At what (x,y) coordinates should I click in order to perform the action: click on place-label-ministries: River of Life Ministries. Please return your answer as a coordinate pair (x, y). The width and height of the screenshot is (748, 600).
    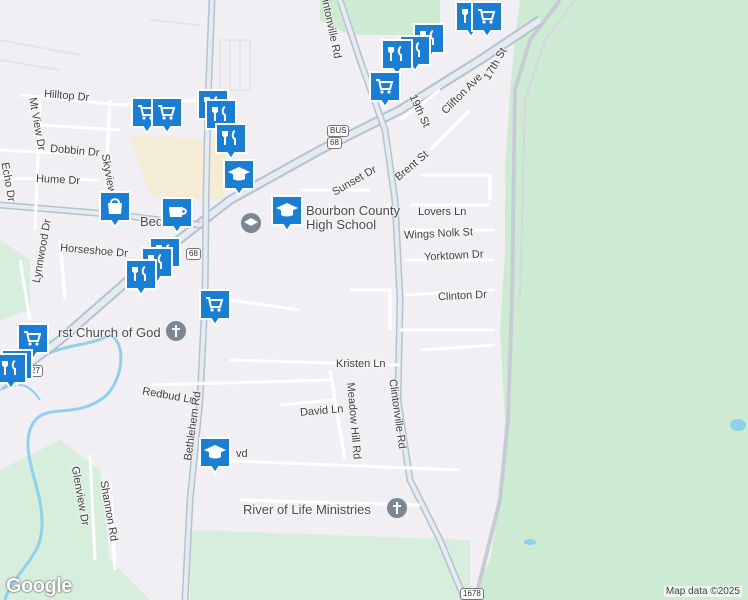
    Looking at the image, I should click on (307, 509).